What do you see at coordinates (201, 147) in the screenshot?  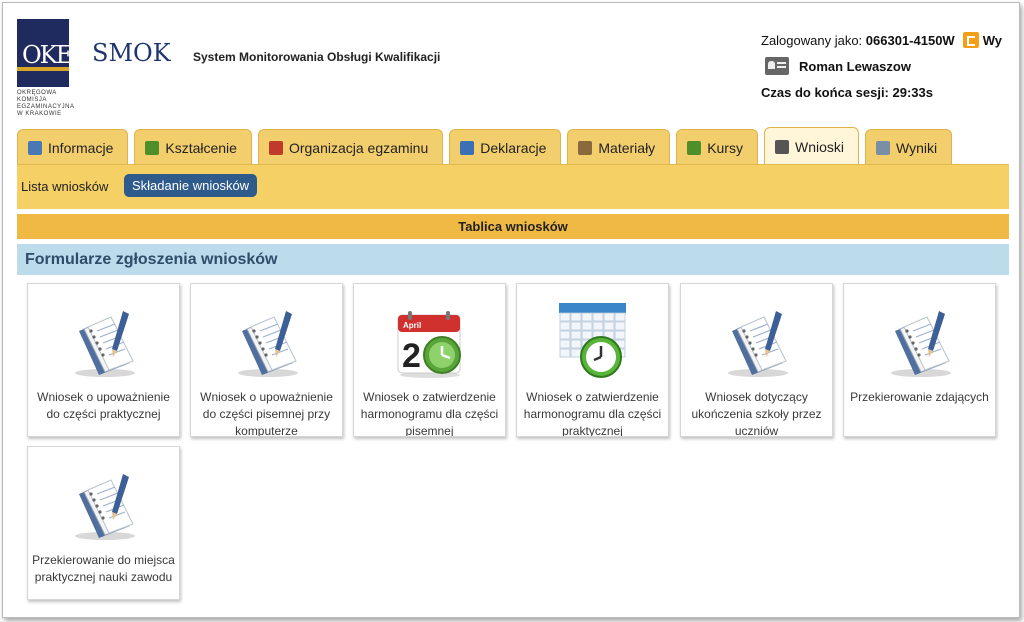 I see `tab-label: Kształcenie` at bounding box center [201, 147].